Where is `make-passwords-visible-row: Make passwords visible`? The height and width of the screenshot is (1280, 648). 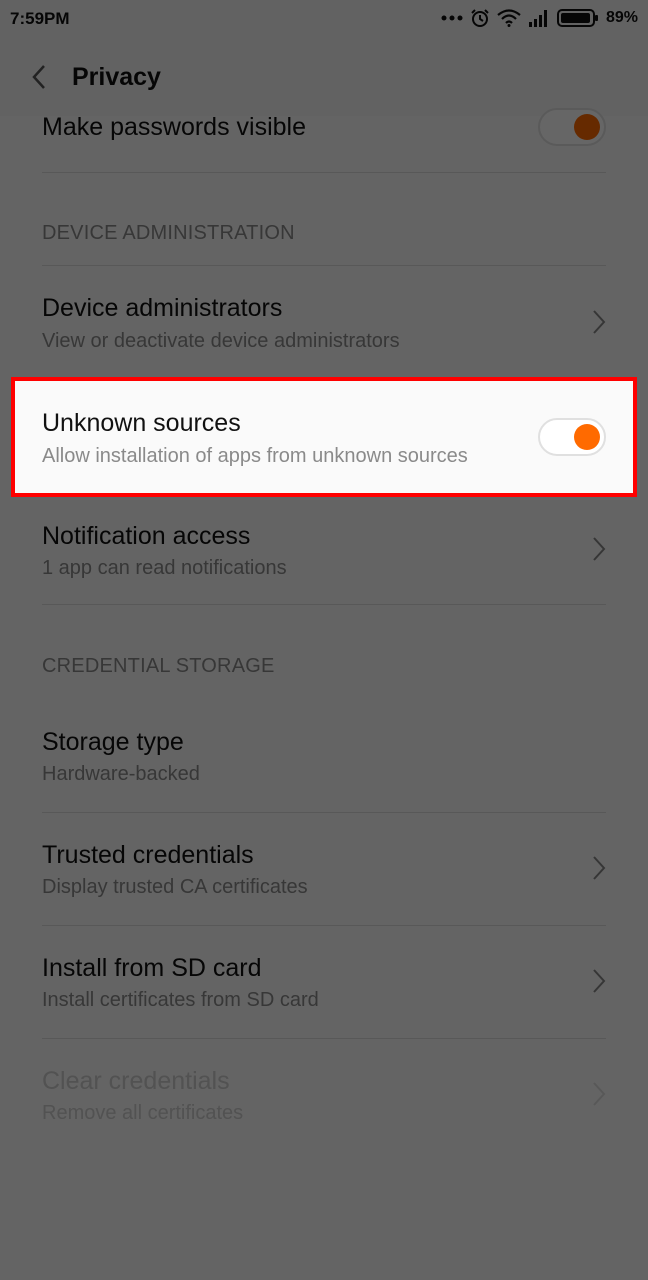
make-passwords-visible-row: Make passwords visible is located at coordinates (324, 140).